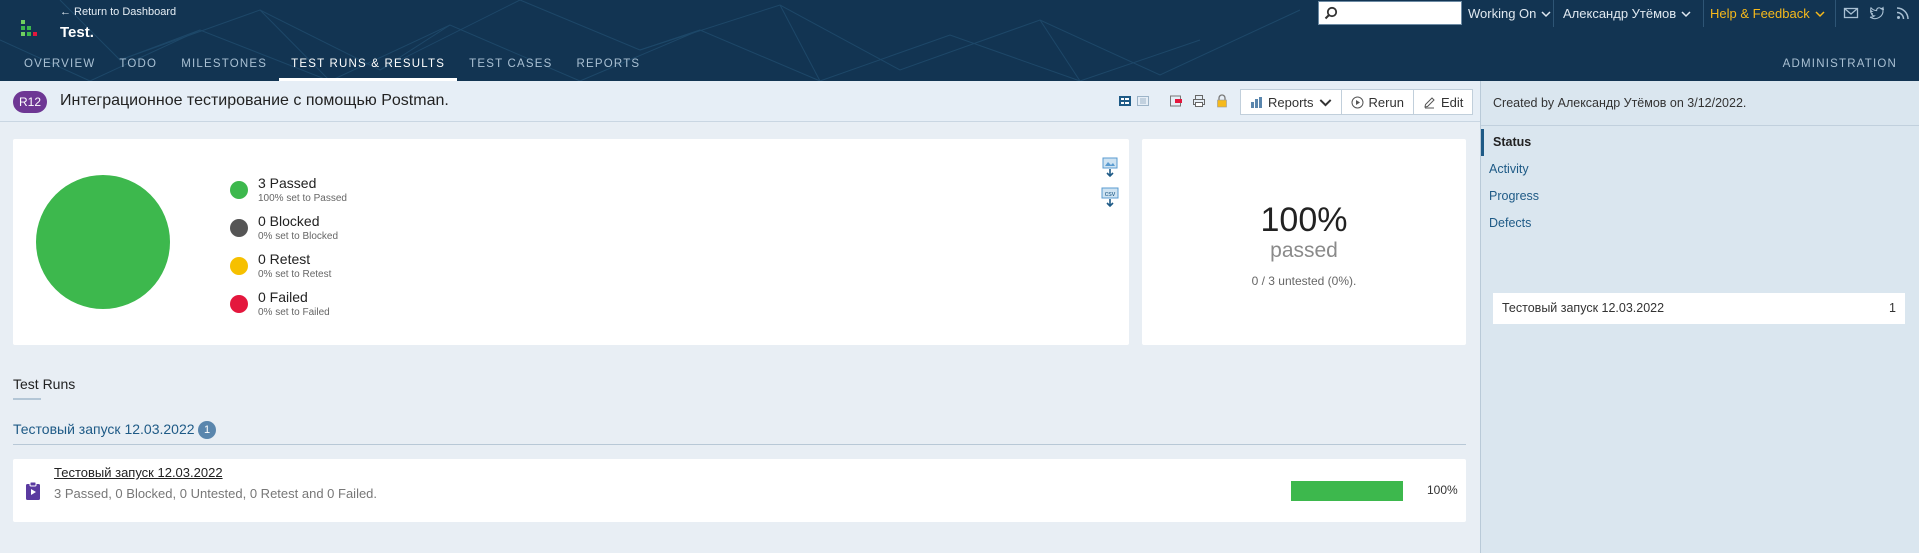 This screenshot has width=1919, height=553. Describe the element at coordinates (1199, 101) in the screenshot. I see `print-icon` at that location.